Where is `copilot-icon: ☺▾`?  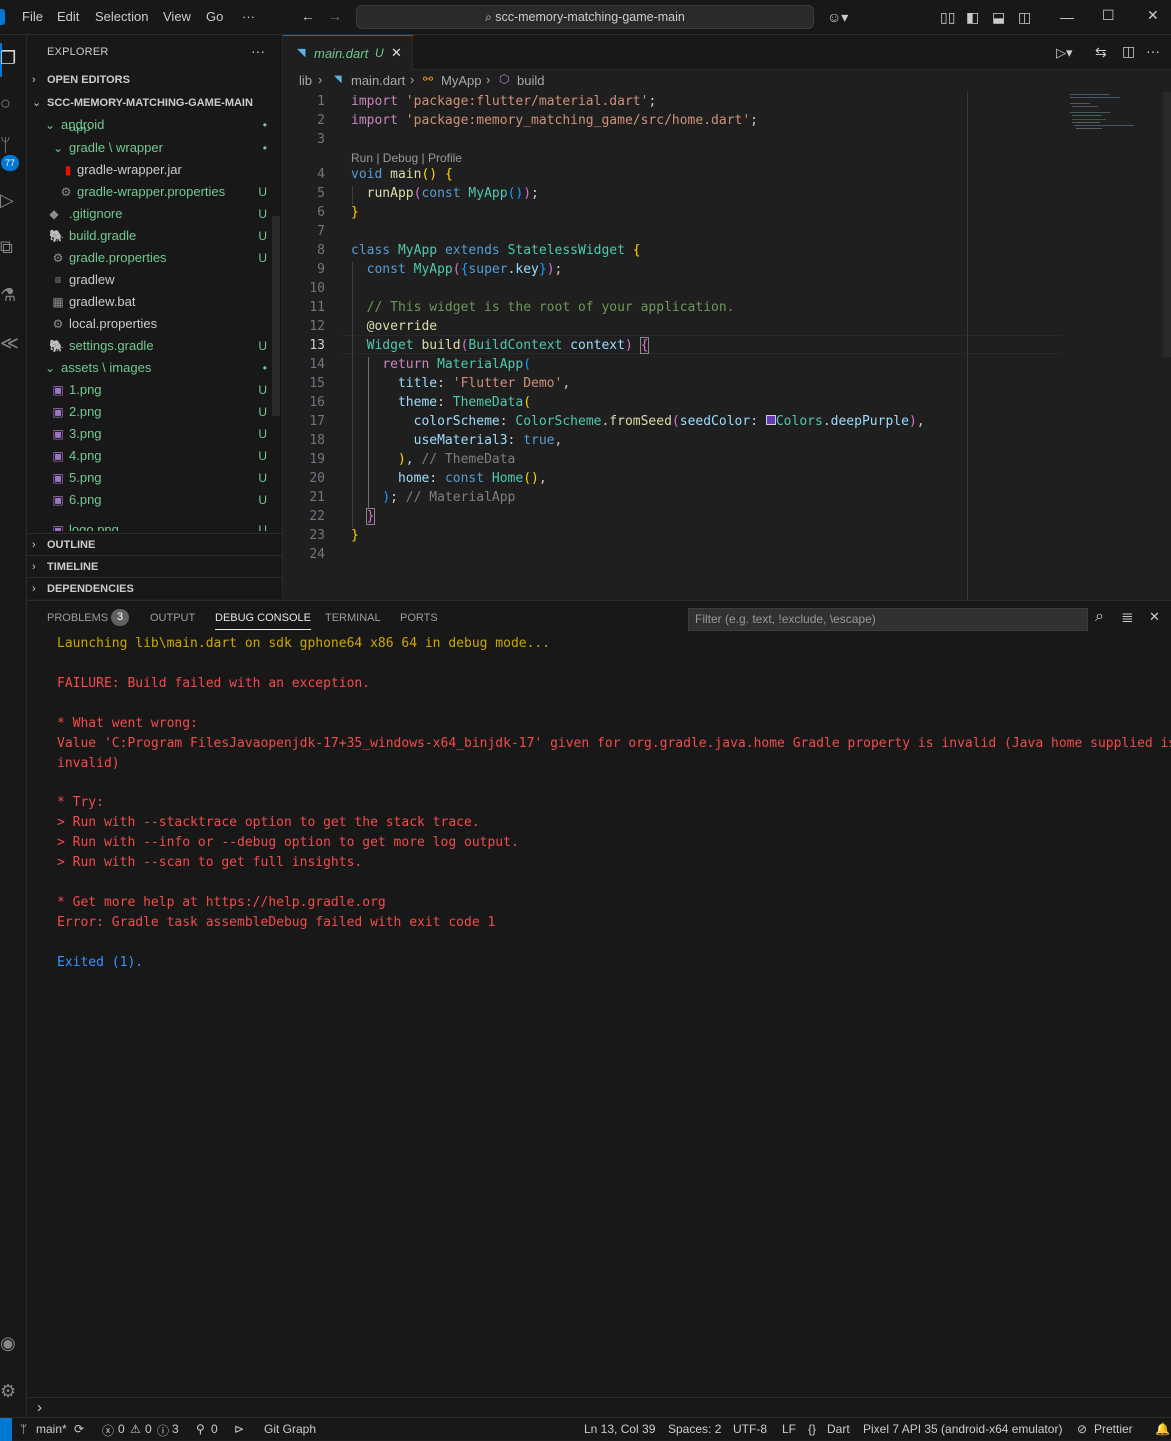
copilot-icon: ☺▾ is located at coordinates (837, 17).